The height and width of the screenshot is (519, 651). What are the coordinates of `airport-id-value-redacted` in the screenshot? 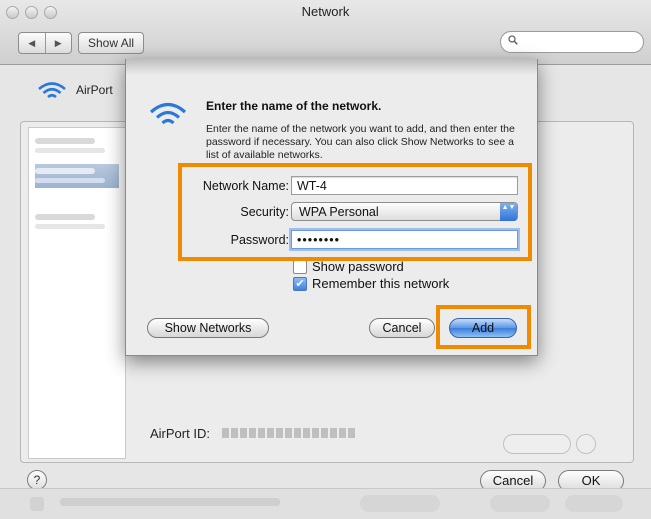 It's located at (288, 433).